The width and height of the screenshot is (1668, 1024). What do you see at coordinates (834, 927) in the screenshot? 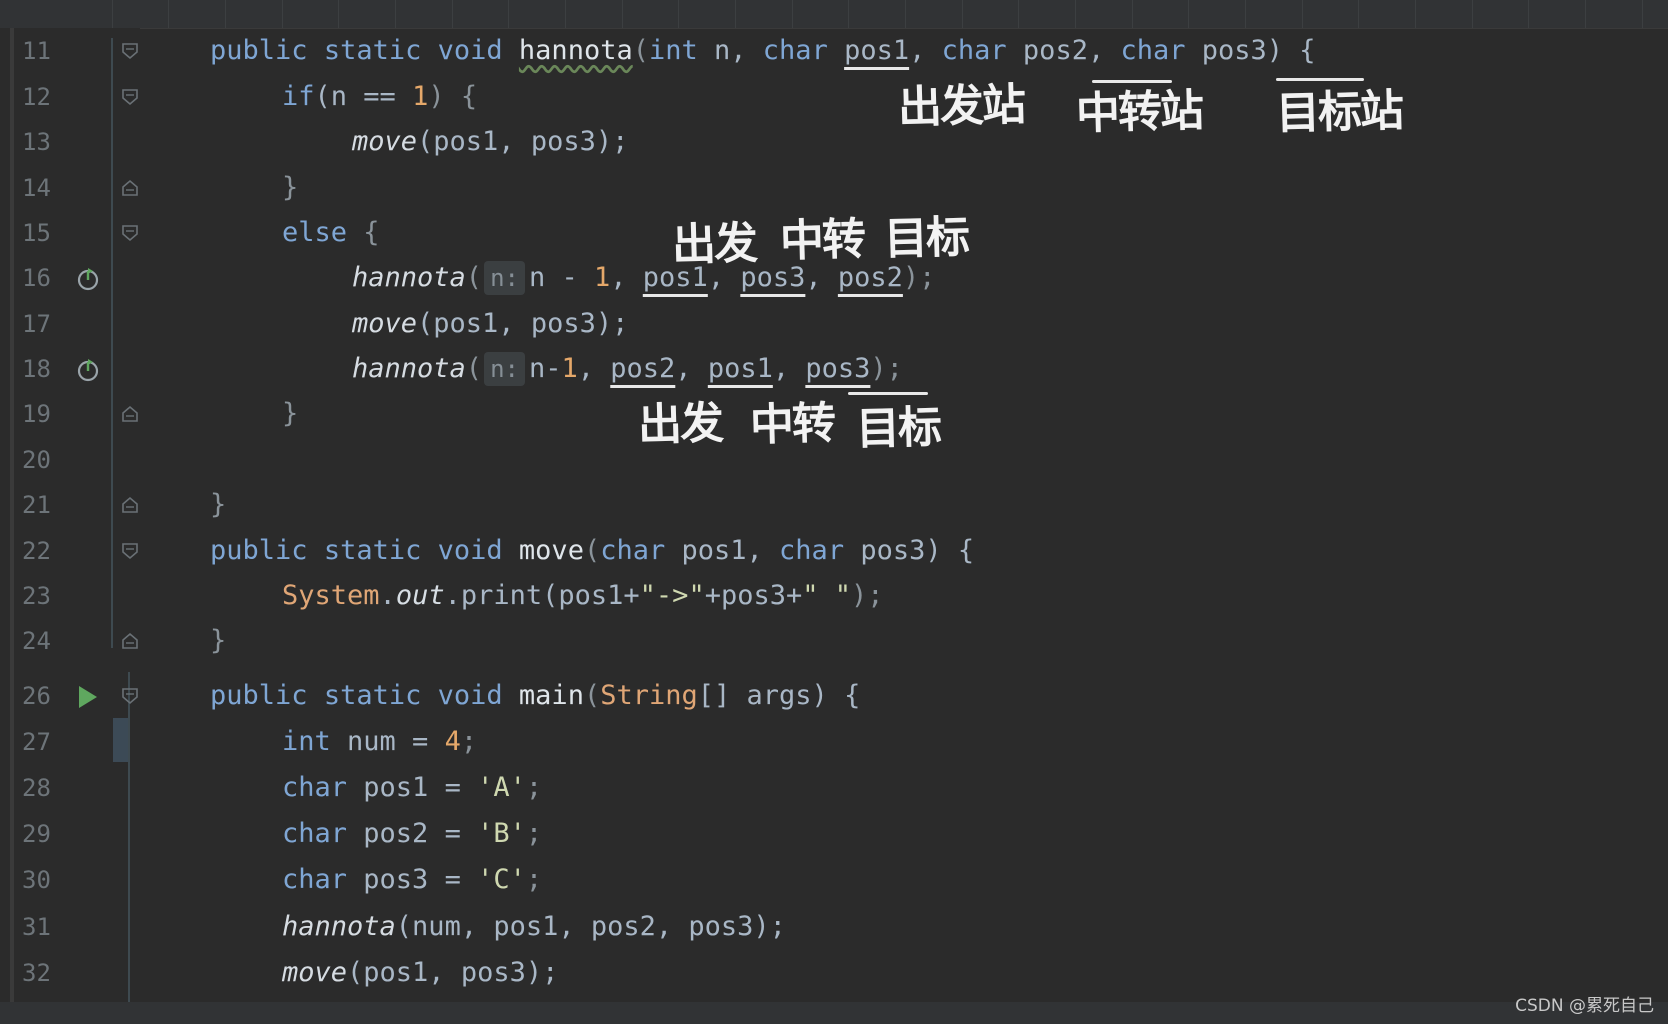
I see `code-line: 31 hannota(num, pos1, pos2, pos3);` at bounding box center [834, 927].